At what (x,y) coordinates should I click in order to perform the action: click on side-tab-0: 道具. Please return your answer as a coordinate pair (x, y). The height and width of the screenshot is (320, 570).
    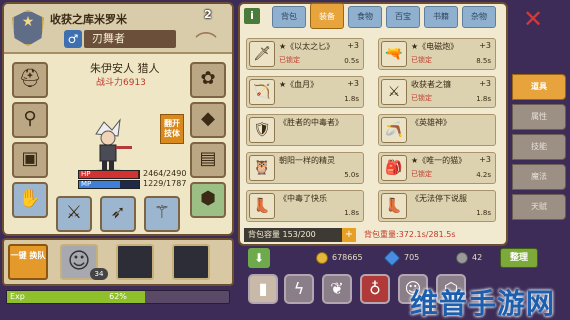
    Looking at the image, I should click on (539, 87).